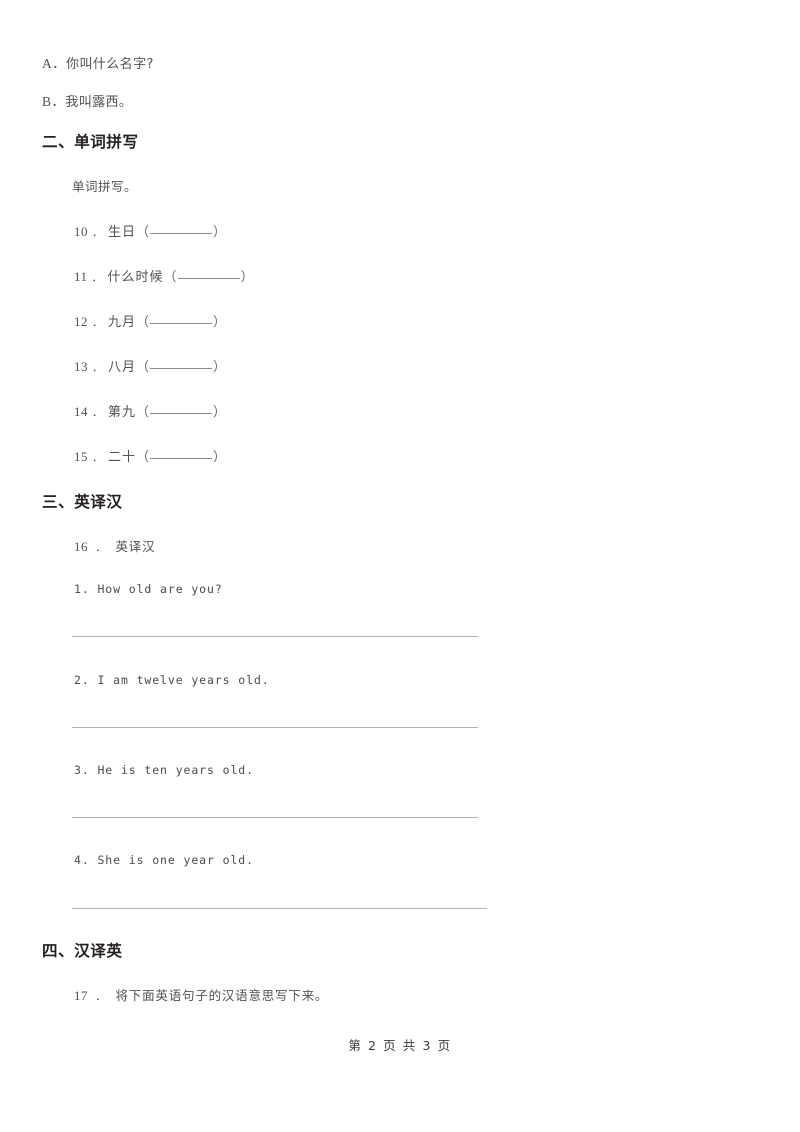 This screenshot has height=1132, width=800. Describe the element at coordinates (81, 411) in the screenshot. I see `item-number: 14` at that location.